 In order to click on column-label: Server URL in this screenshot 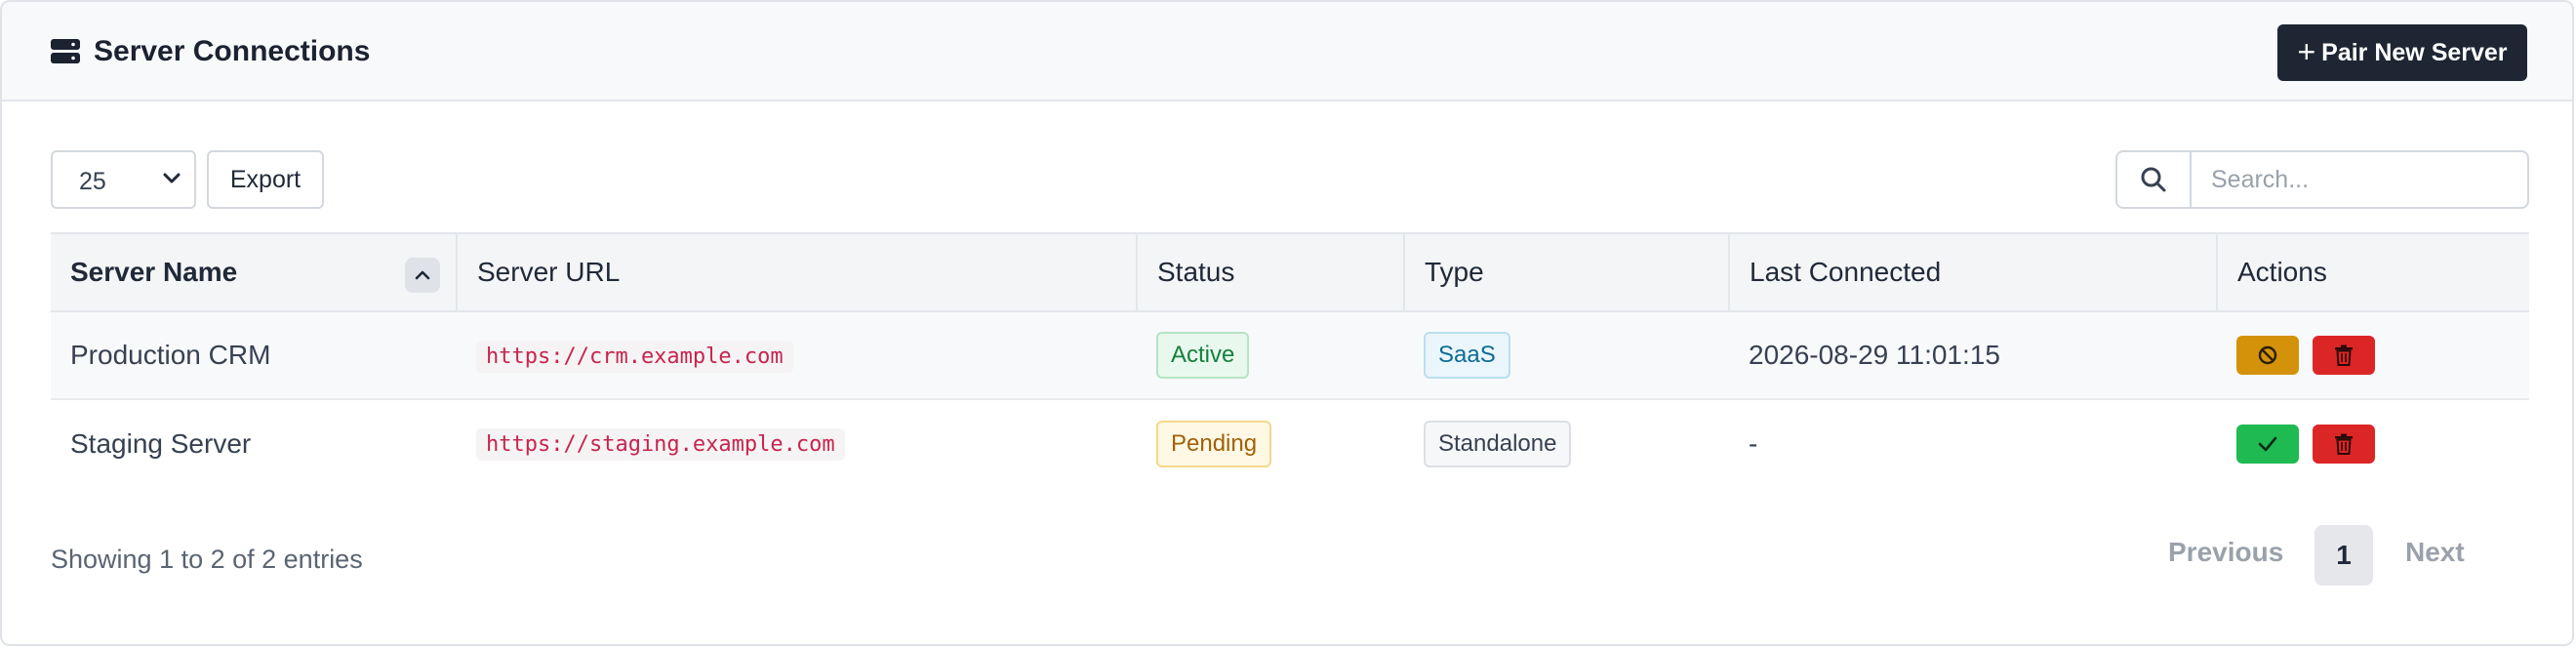, I will do `click(549, 272)`.